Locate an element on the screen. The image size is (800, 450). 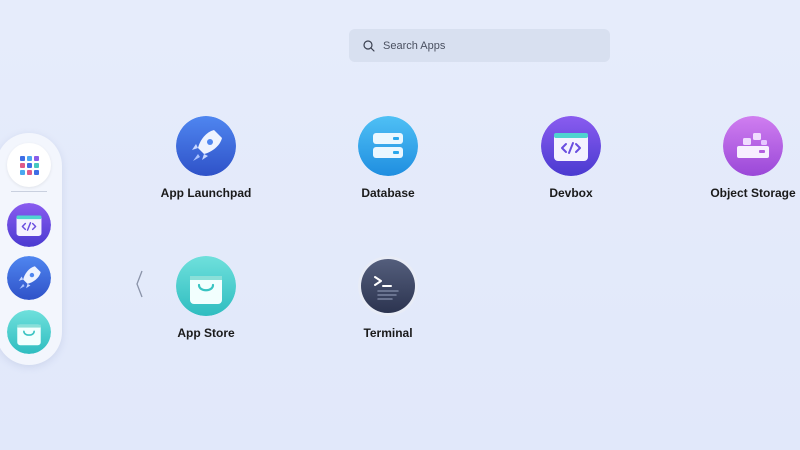
app-terminal: Terminal is located at coordinates (388, 298).